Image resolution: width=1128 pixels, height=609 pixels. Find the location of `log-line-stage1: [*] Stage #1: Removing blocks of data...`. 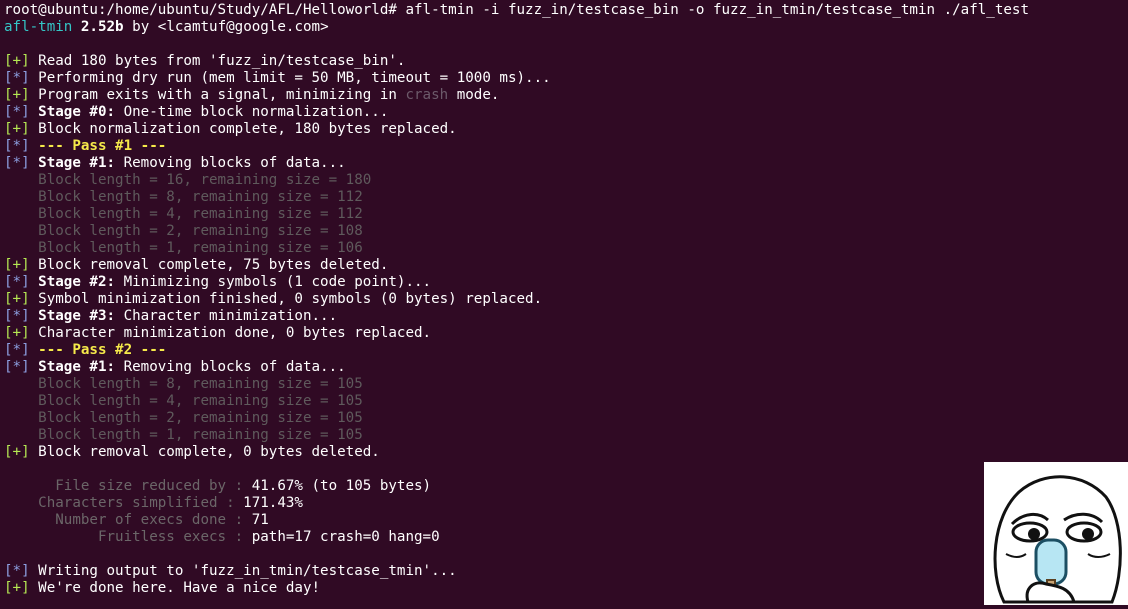

log-line-stage1: [*] Stage #1: Removing blocks of data... is located at coordinates (175, 163).